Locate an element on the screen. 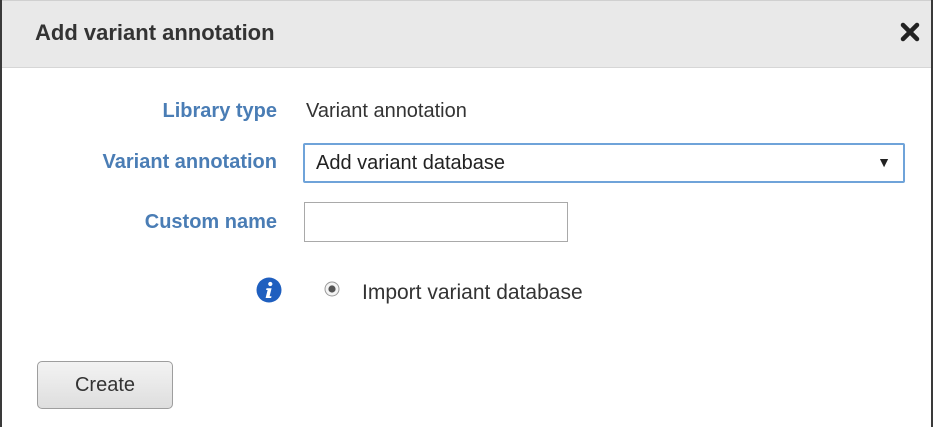 This screenshot has height=427, width=935. import-variant-database-radio is located at coordinates (332, 289).